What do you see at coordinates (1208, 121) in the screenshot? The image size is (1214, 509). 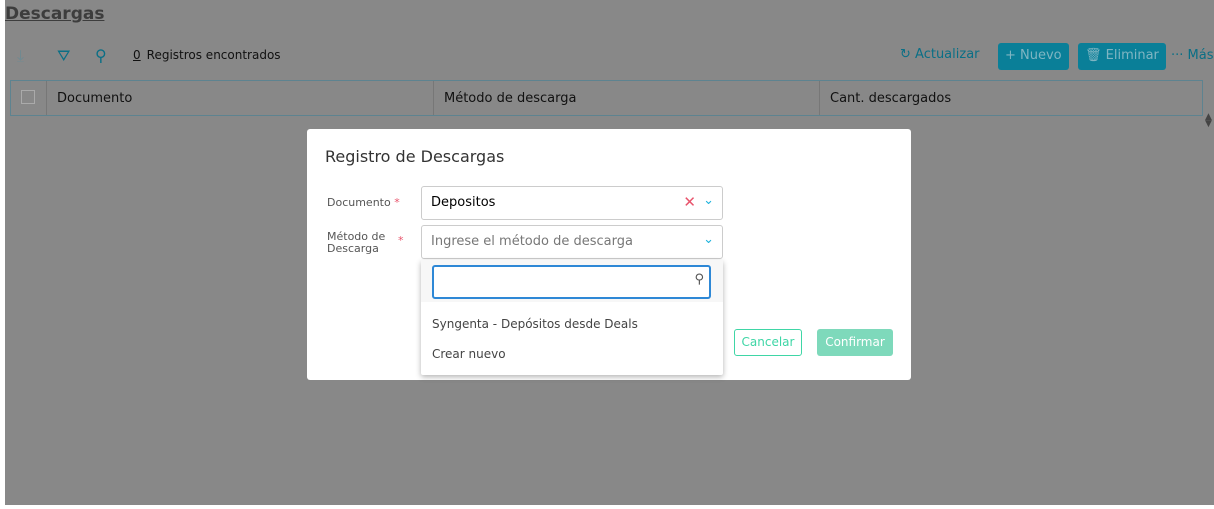 I see `sort-icon: ▲ ▼` at bounding box center [1208, 121].